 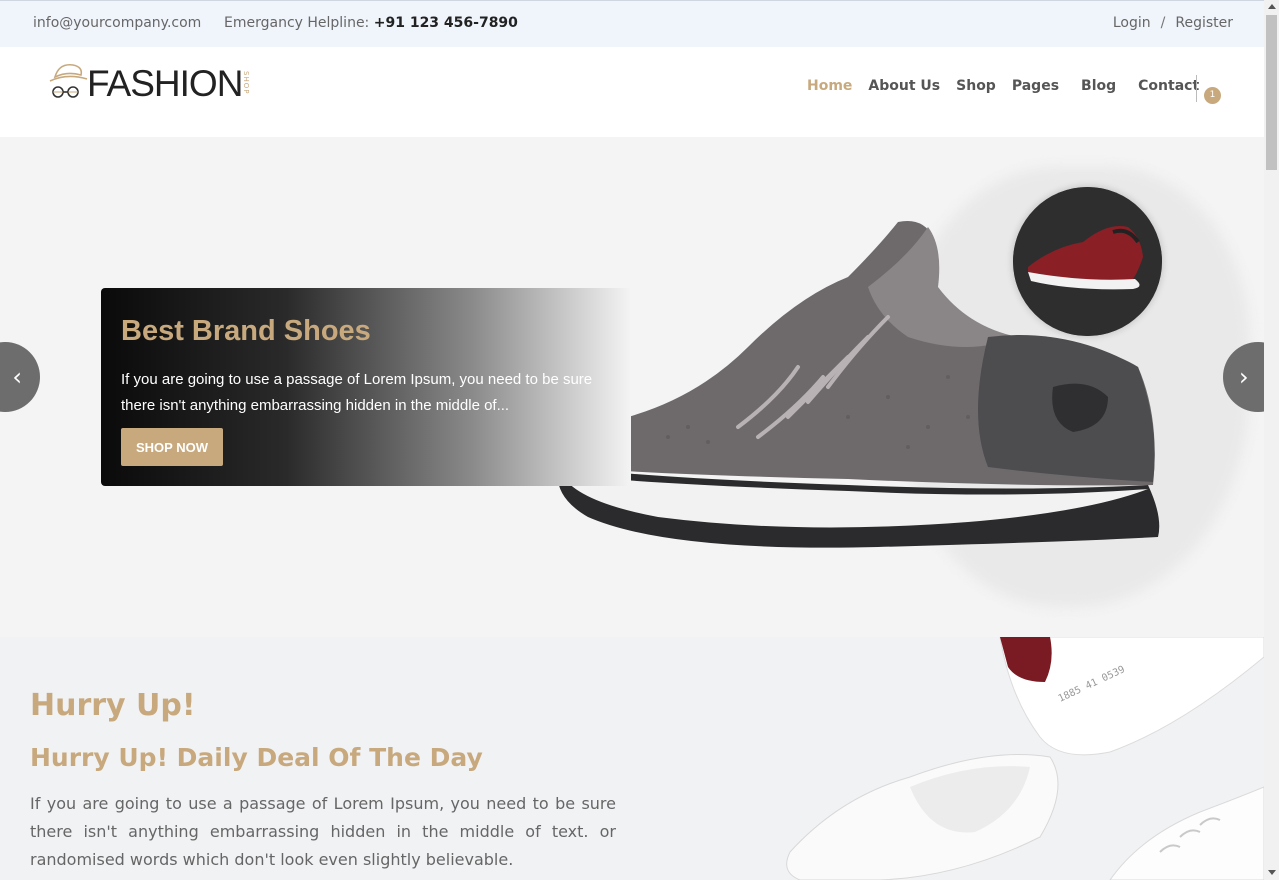 I want to click on deal-heading: Hurry Up!, so click(x=113, y=705).